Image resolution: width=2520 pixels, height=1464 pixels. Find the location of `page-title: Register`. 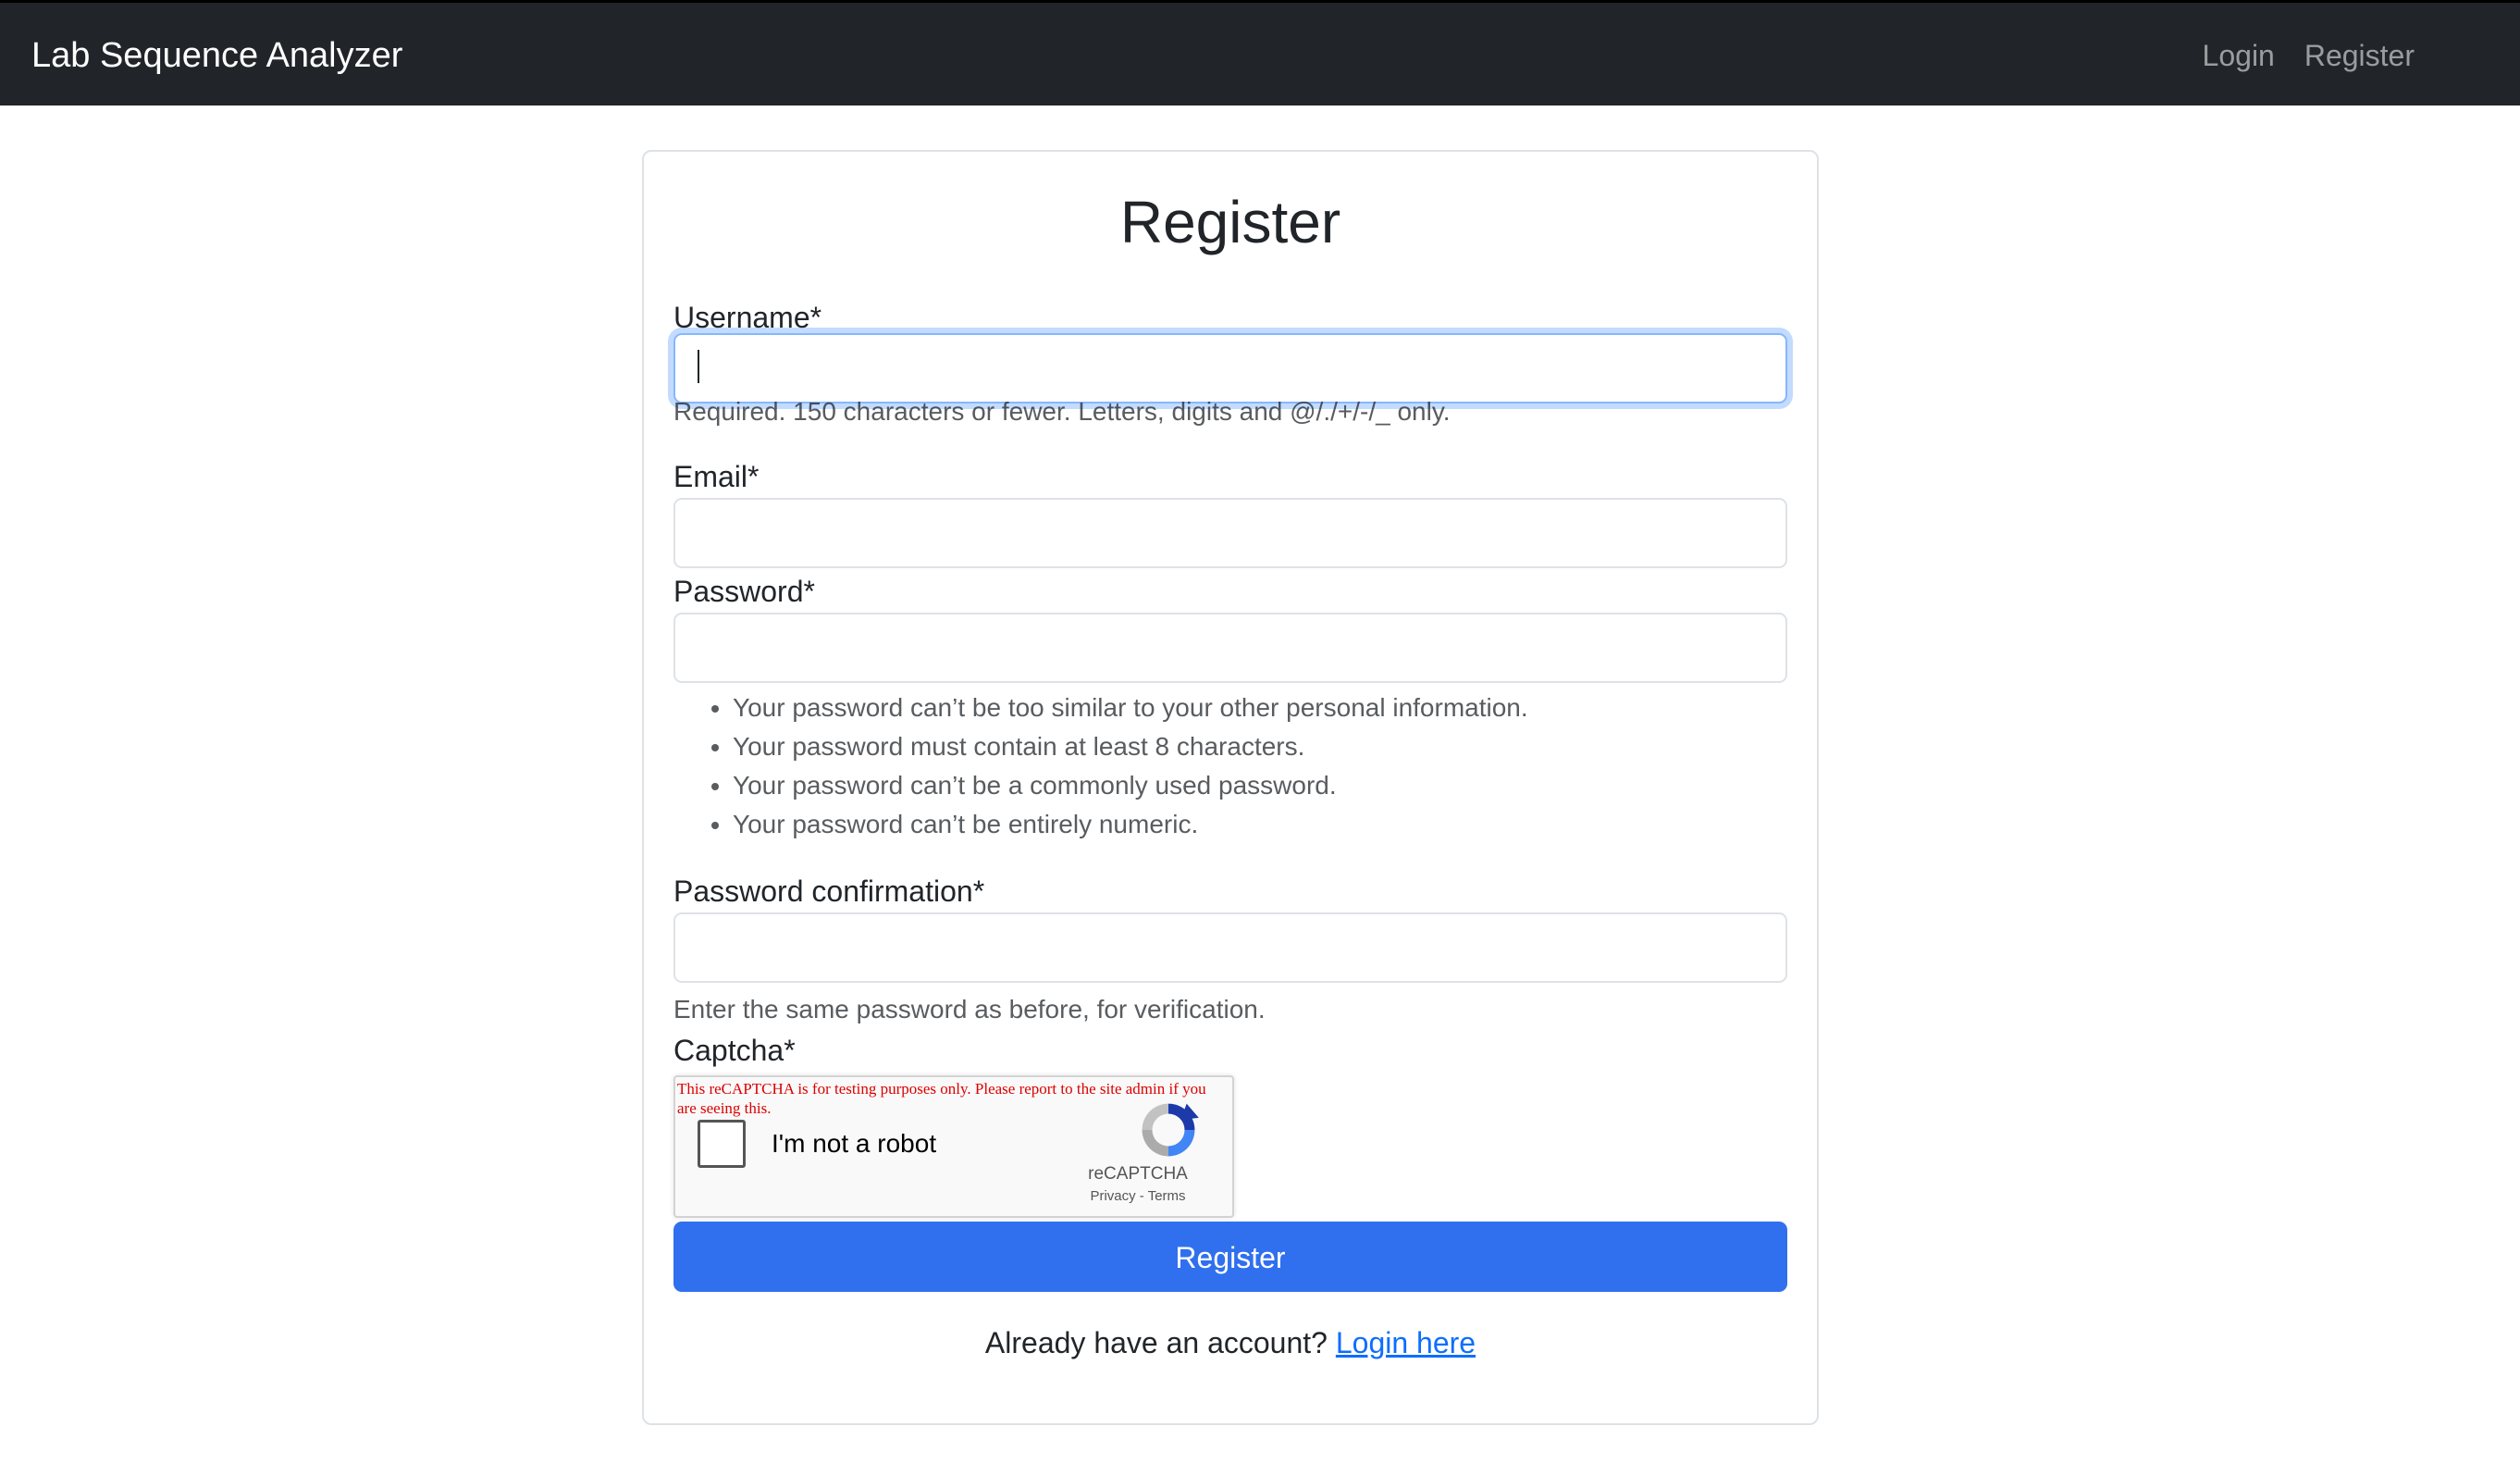

page-title: Register is located at coordinates (1230, 222).